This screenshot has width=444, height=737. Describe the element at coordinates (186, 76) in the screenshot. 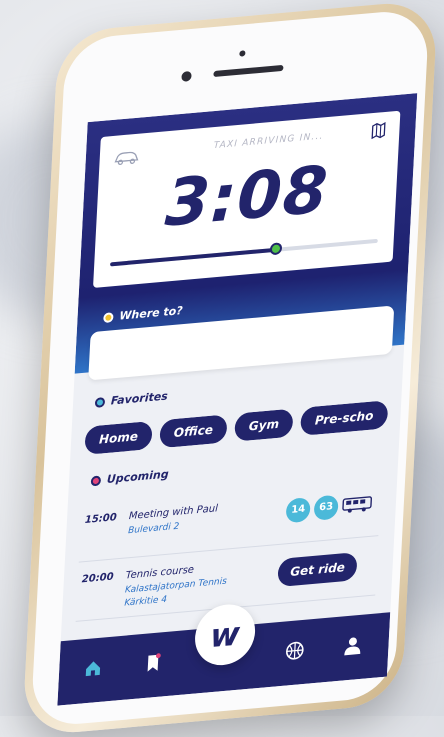

I see `front-camera-icon` at that location.